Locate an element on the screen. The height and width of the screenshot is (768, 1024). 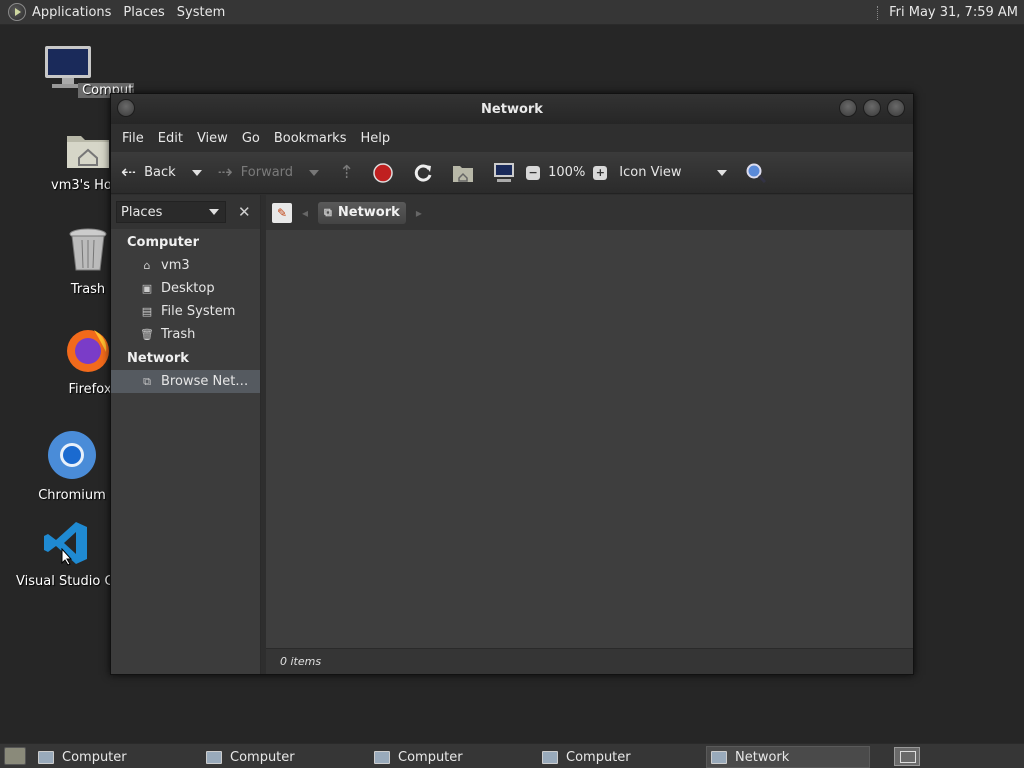
search-icon is located at coordinates (756, 173).